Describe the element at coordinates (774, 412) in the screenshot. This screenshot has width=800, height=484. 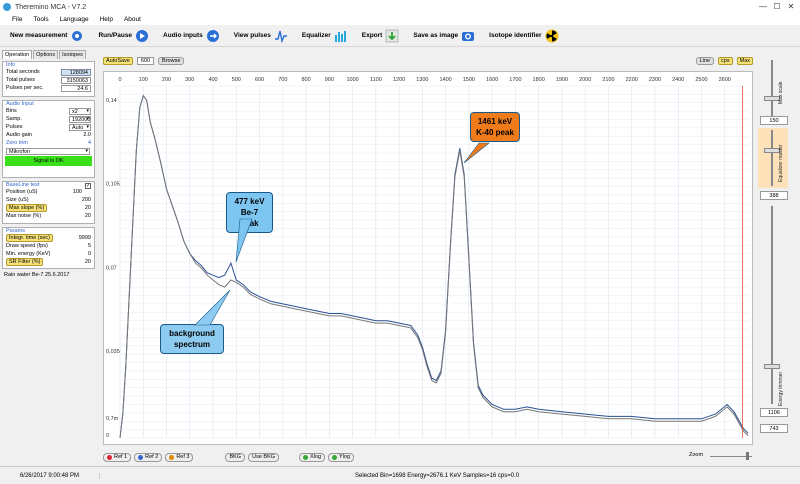
I see `energy-trimmer-value: 1106` at that location.